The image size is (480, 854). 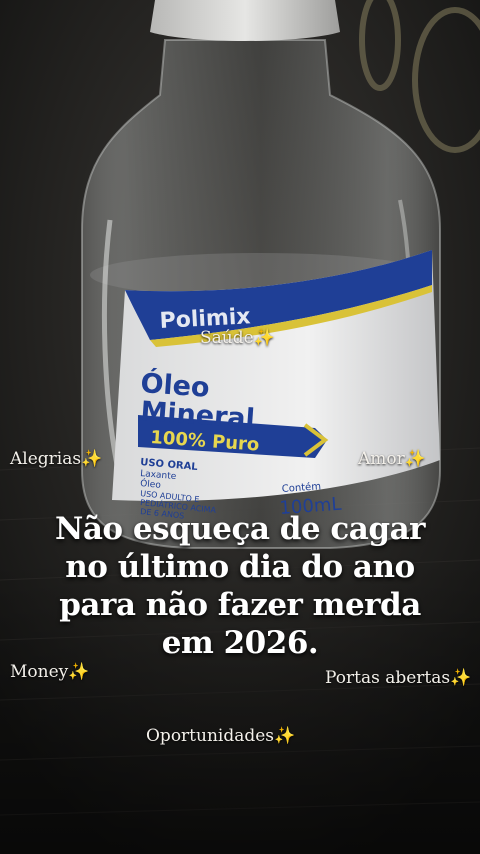 What do you see at coordinates (398, 678) in the screenshot?
I see `caption-portas-abertas: Portas abertas✨` at bounding box center [398, 678].